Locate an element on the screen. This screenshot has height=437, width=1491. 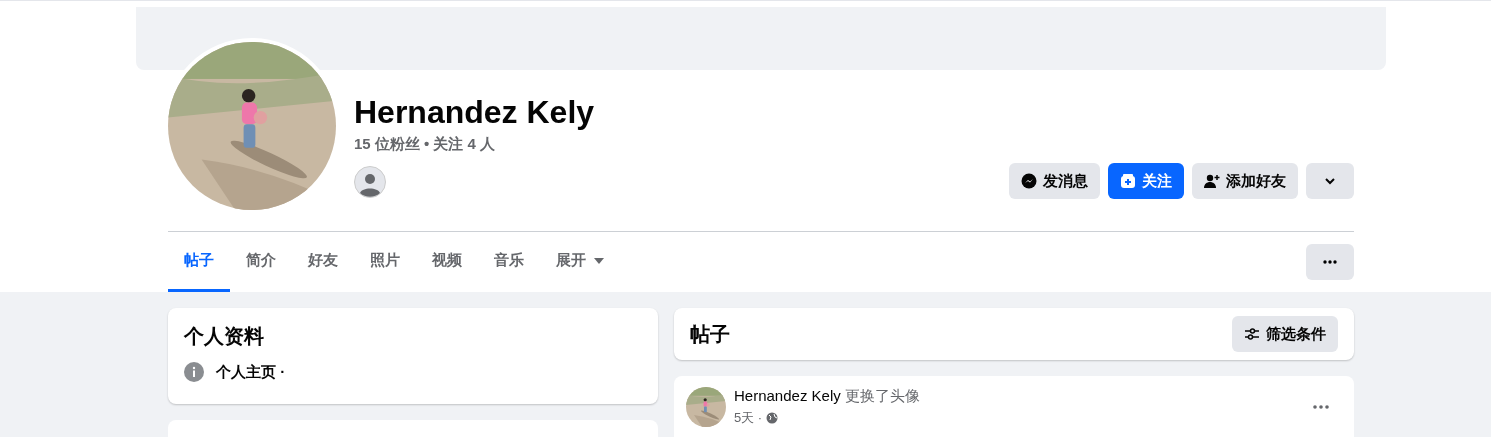
more-options-button is located at coordinates (1330, 262).